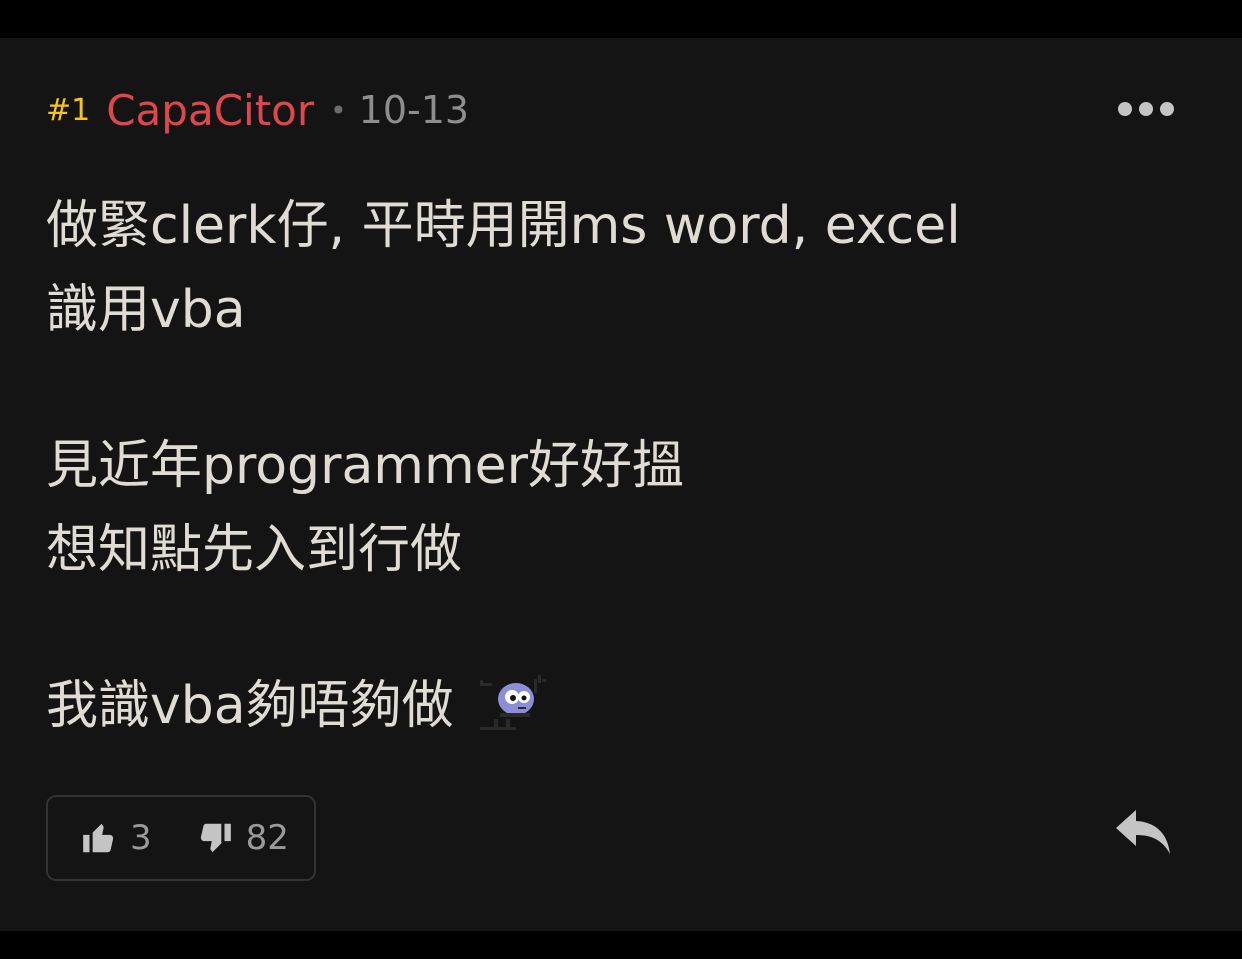 The height and width of the screenshot is (959, 1242). Describe the element at coordinates (621, 706) in the screenshot. I see `body-line-with-emoji: 我識vba夠唔夠做` at that location.